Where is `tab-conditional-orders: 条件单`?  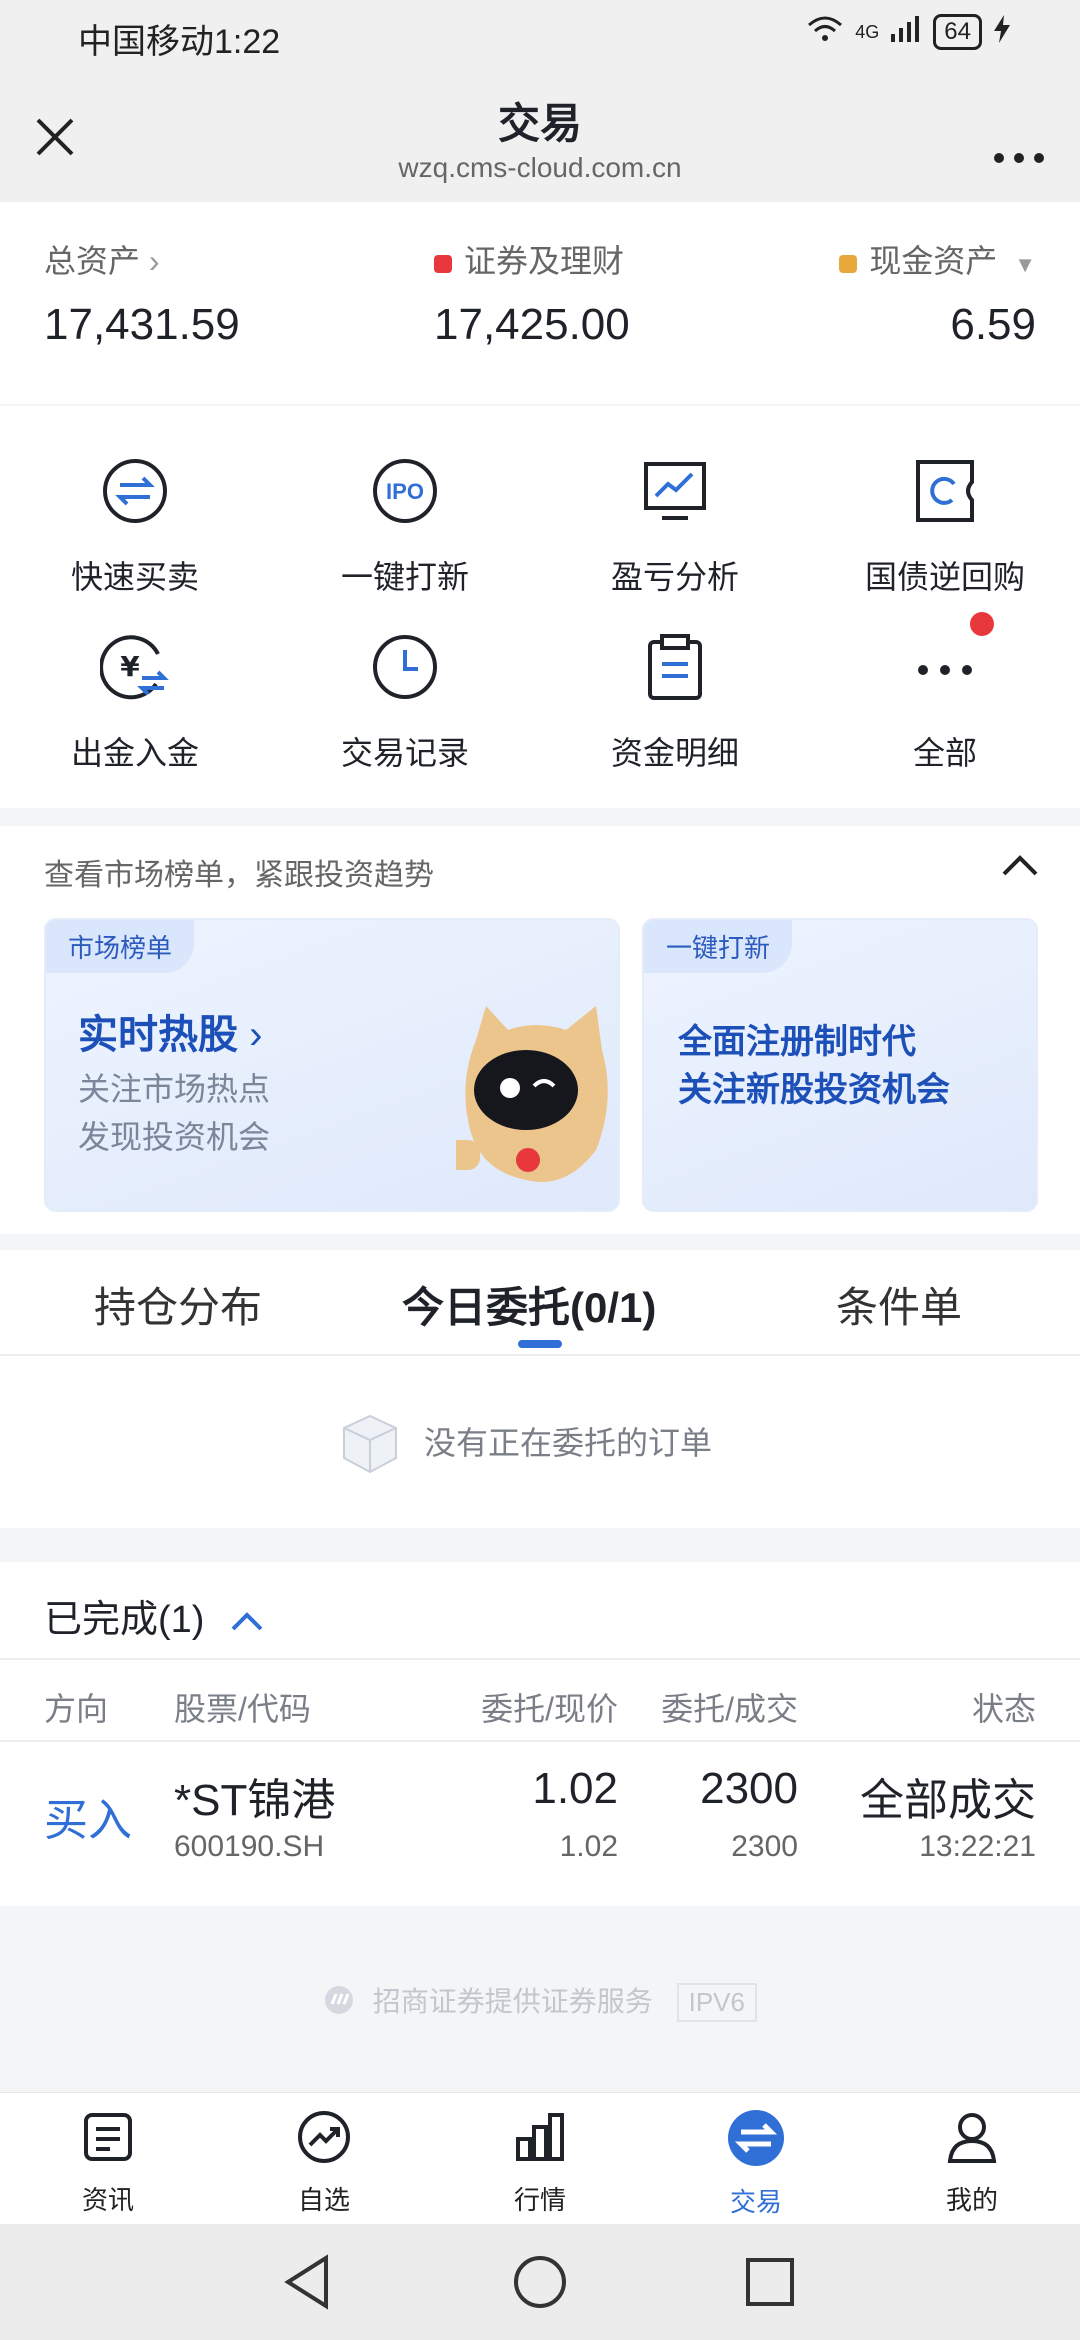
tab-conditional-orders: 条件单 is located at coordinates (899, 1304).